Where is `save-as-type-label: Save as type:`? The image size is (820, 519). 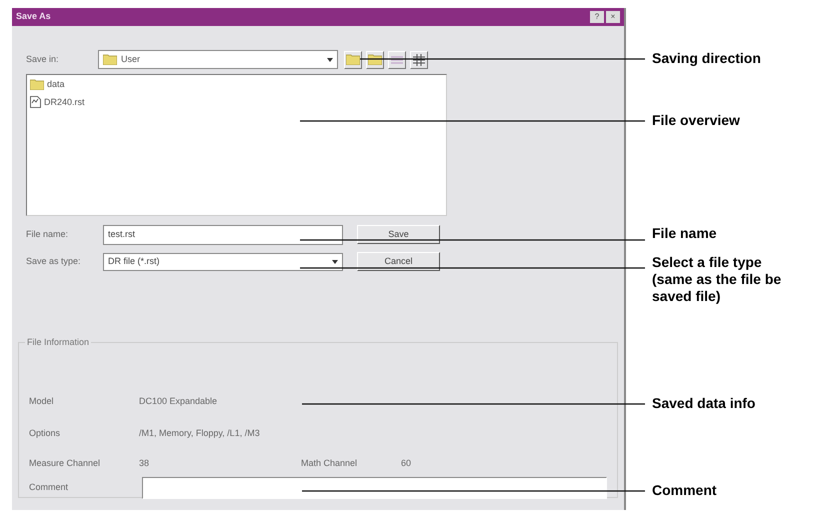
save-as-type-label: Save as type: is located at coordinates (54, 261).